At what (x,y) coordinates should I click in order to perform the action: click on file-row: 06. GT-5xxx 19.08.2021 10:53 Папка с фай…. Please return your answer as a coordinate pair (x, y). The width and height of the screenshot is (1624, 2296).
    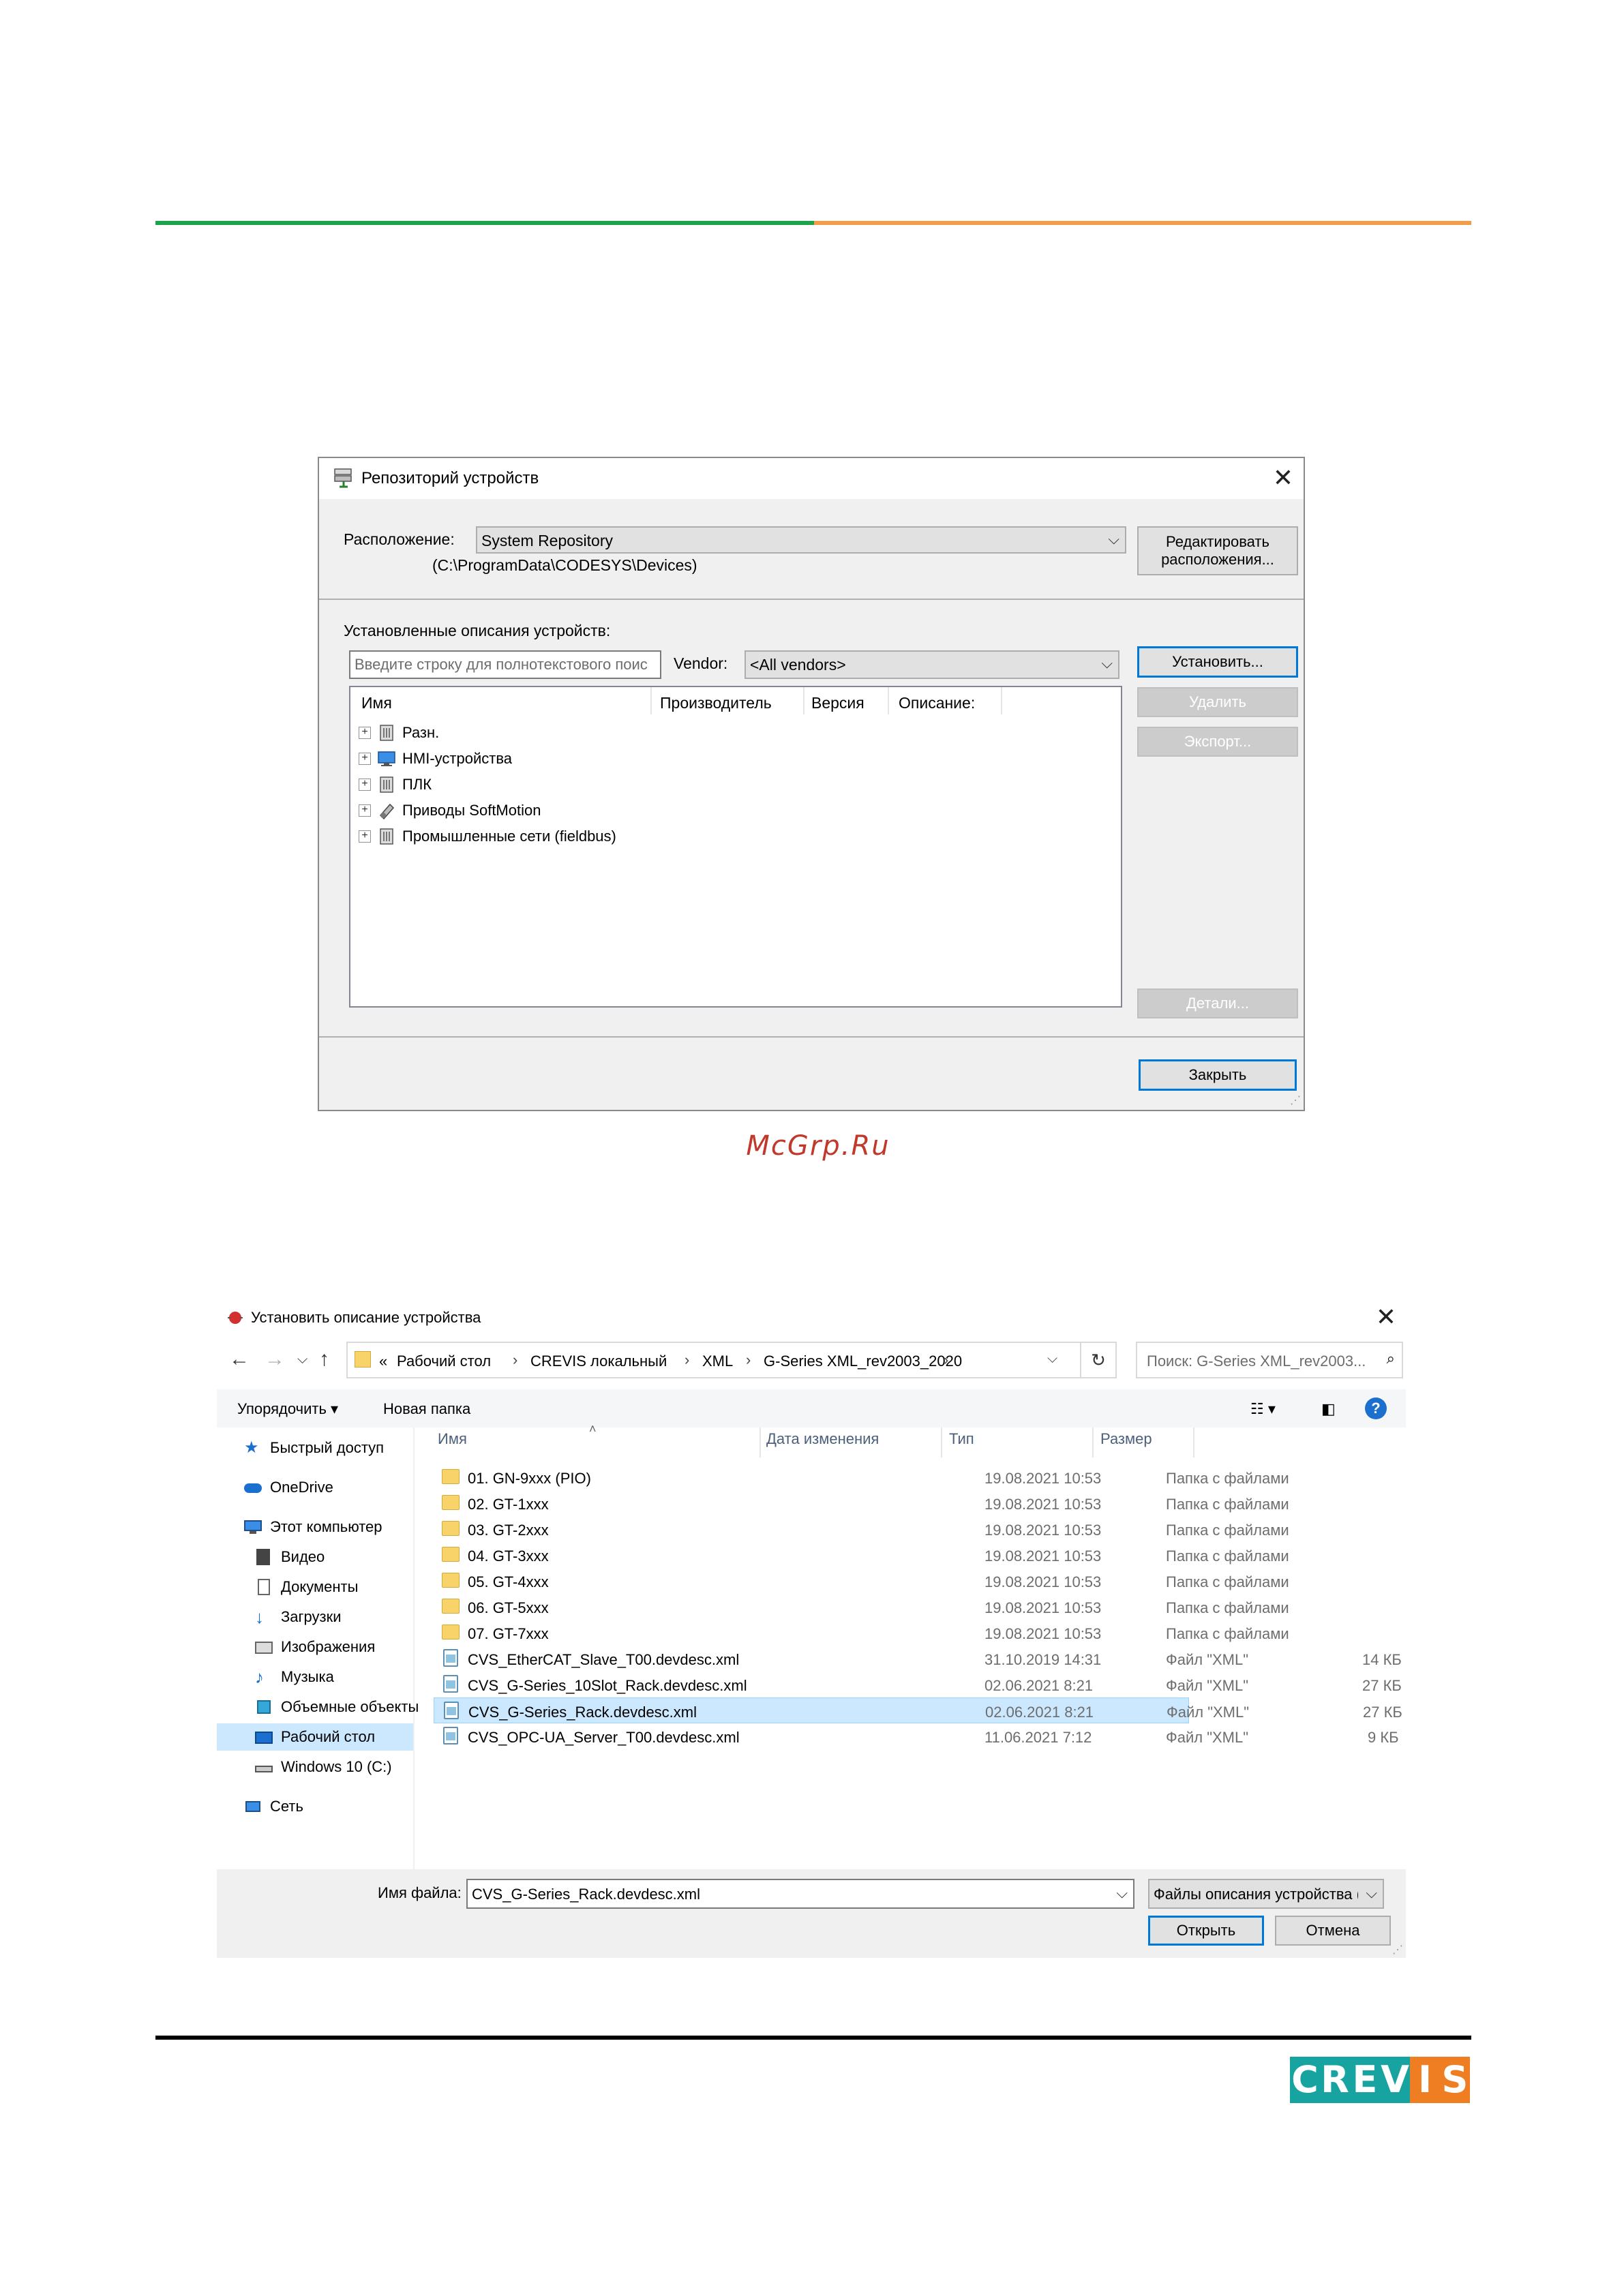
    Looking at the image, I should click on (921, 1607).